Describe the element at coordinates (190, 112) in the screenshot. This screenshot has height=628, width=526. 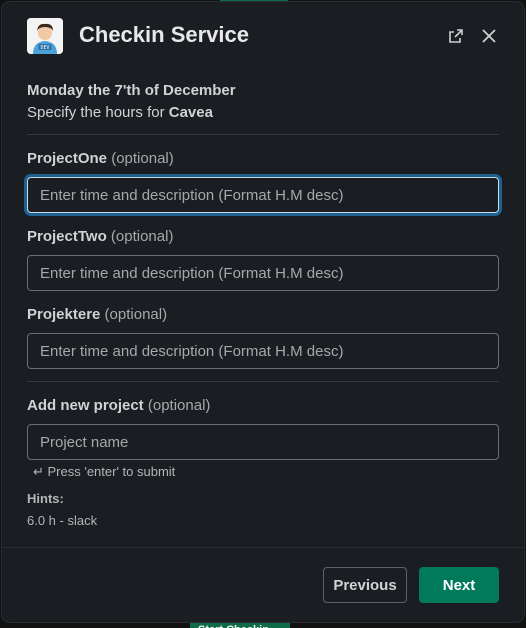
I see `company-name: Cavea` at that location.